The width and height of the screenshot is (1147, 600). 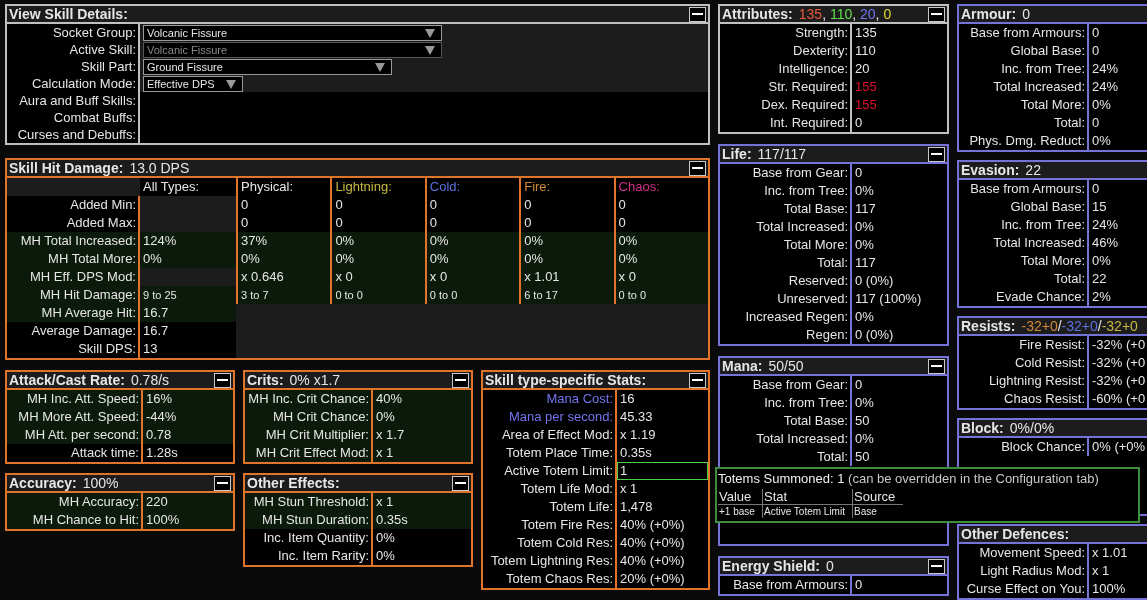 What do you see at coordinates (1110, 553) in the screenshot?
I see `stat-value: x 1.01` at bounding box center [1110, 553].